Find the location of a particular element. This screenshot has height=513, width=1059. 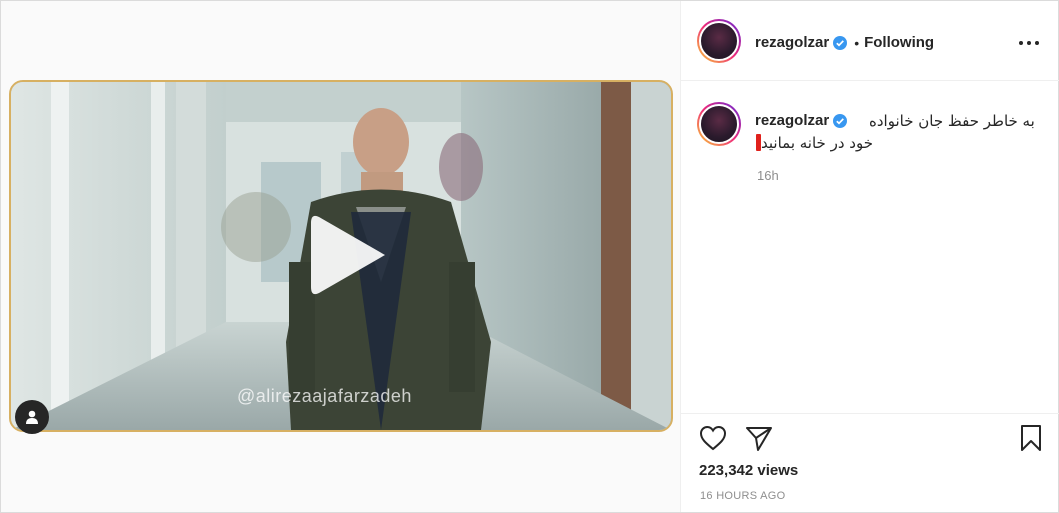

caption-text-line2: خود در خانه بمانید is located at coordinates (814, 143).